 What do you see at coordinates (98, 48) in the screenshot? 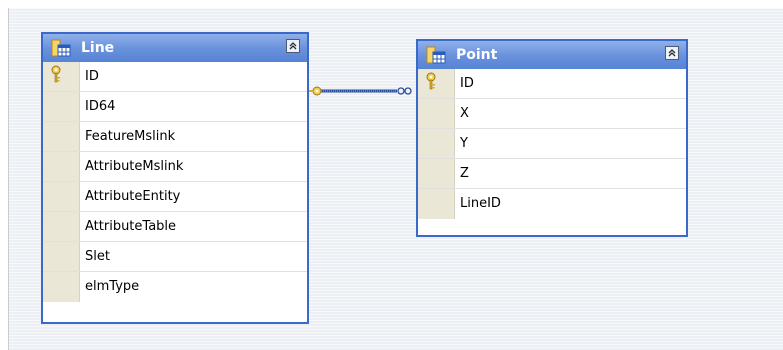
I see `table-line-title: Line` at bounding box center [98, 48].